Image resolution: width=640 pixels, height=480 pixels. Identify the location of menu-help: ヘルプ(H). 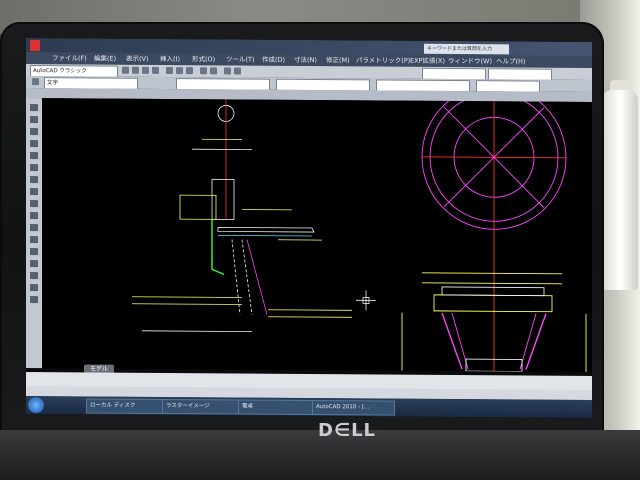
(510, 61).